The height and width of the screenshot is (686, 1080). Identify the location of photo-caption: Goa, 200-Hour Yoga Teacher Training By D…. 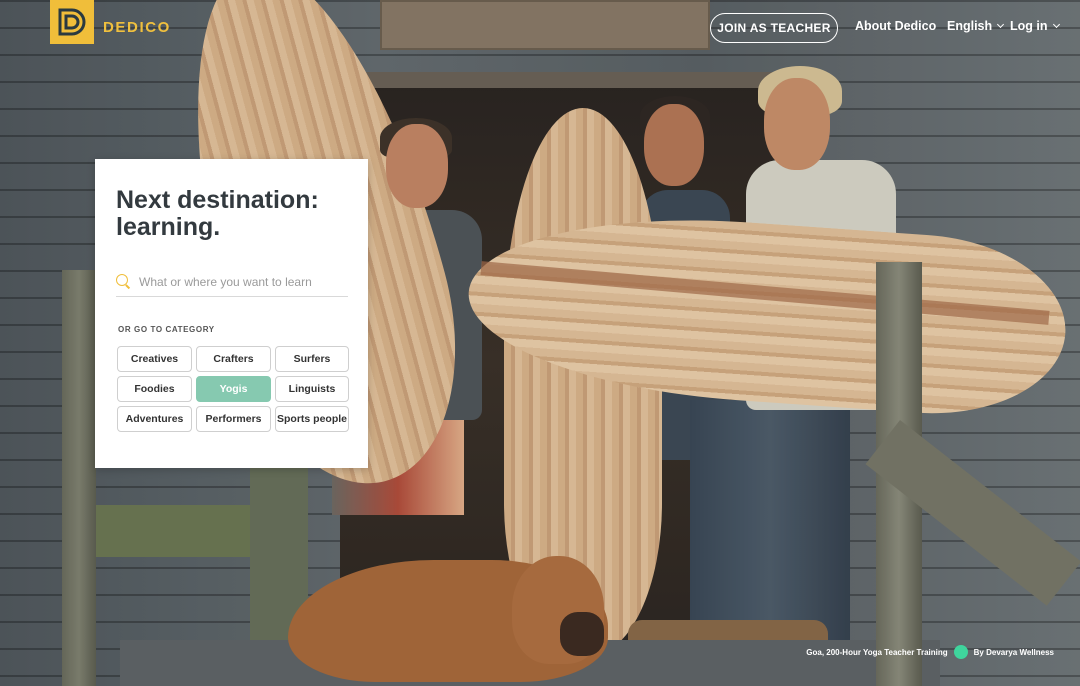
(930, 652).